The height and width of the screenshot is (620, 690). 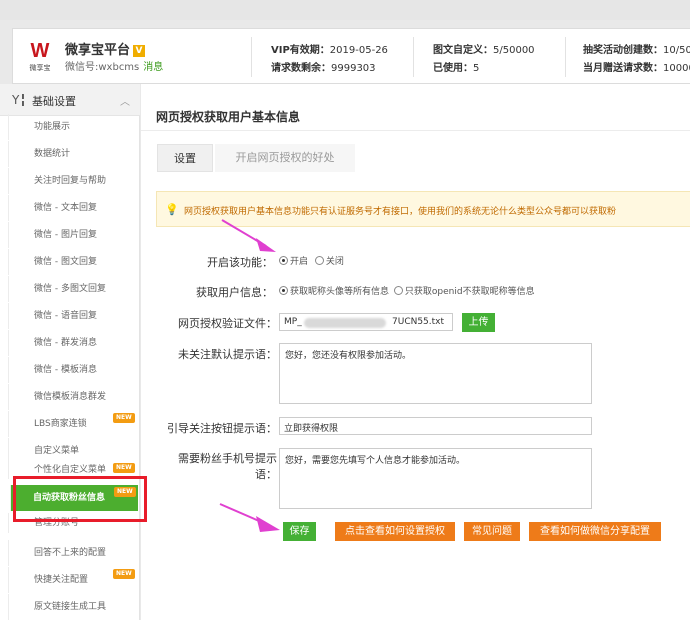 What do you see at coordinates (418, 322) in the screenshot?
I see `file-name-suffix: 7UCN55.txt` at bounding box center [418, 322].